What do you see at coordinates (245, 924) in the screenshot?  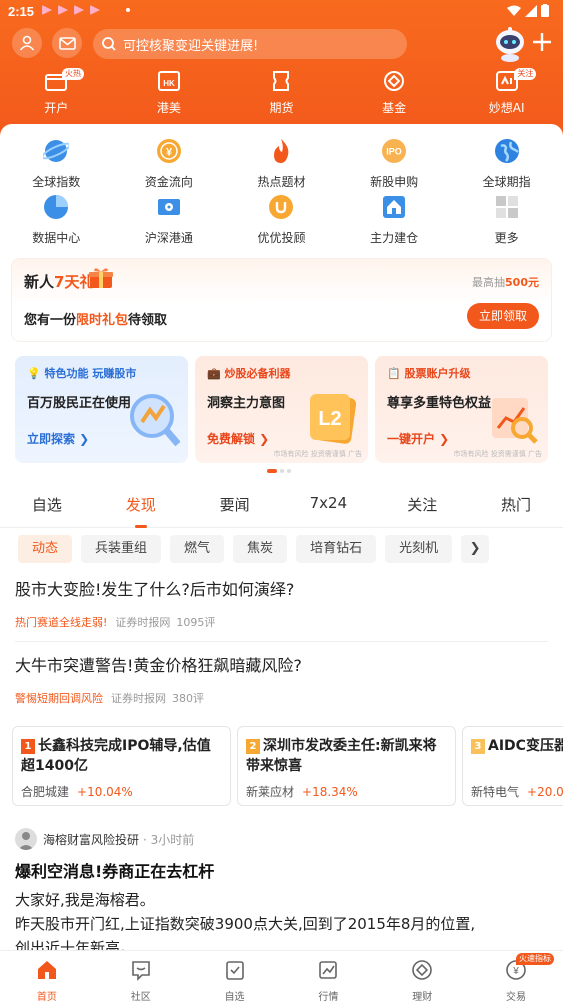 I see `post-line: 昨天股市开门红,上证指数突破3900点大关,回到了2015年8月的位置,` at bounding box center [245, 924].